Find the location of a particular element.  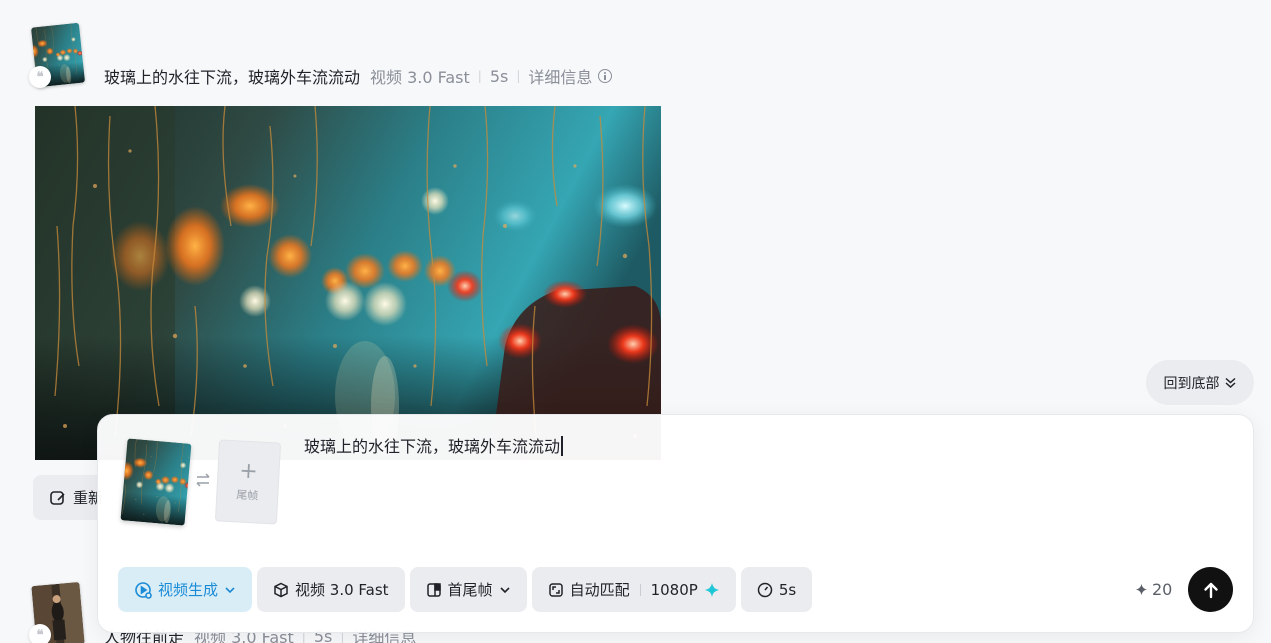

last-frame-upload: + 尾帧 is located at coordinates (248, 482).